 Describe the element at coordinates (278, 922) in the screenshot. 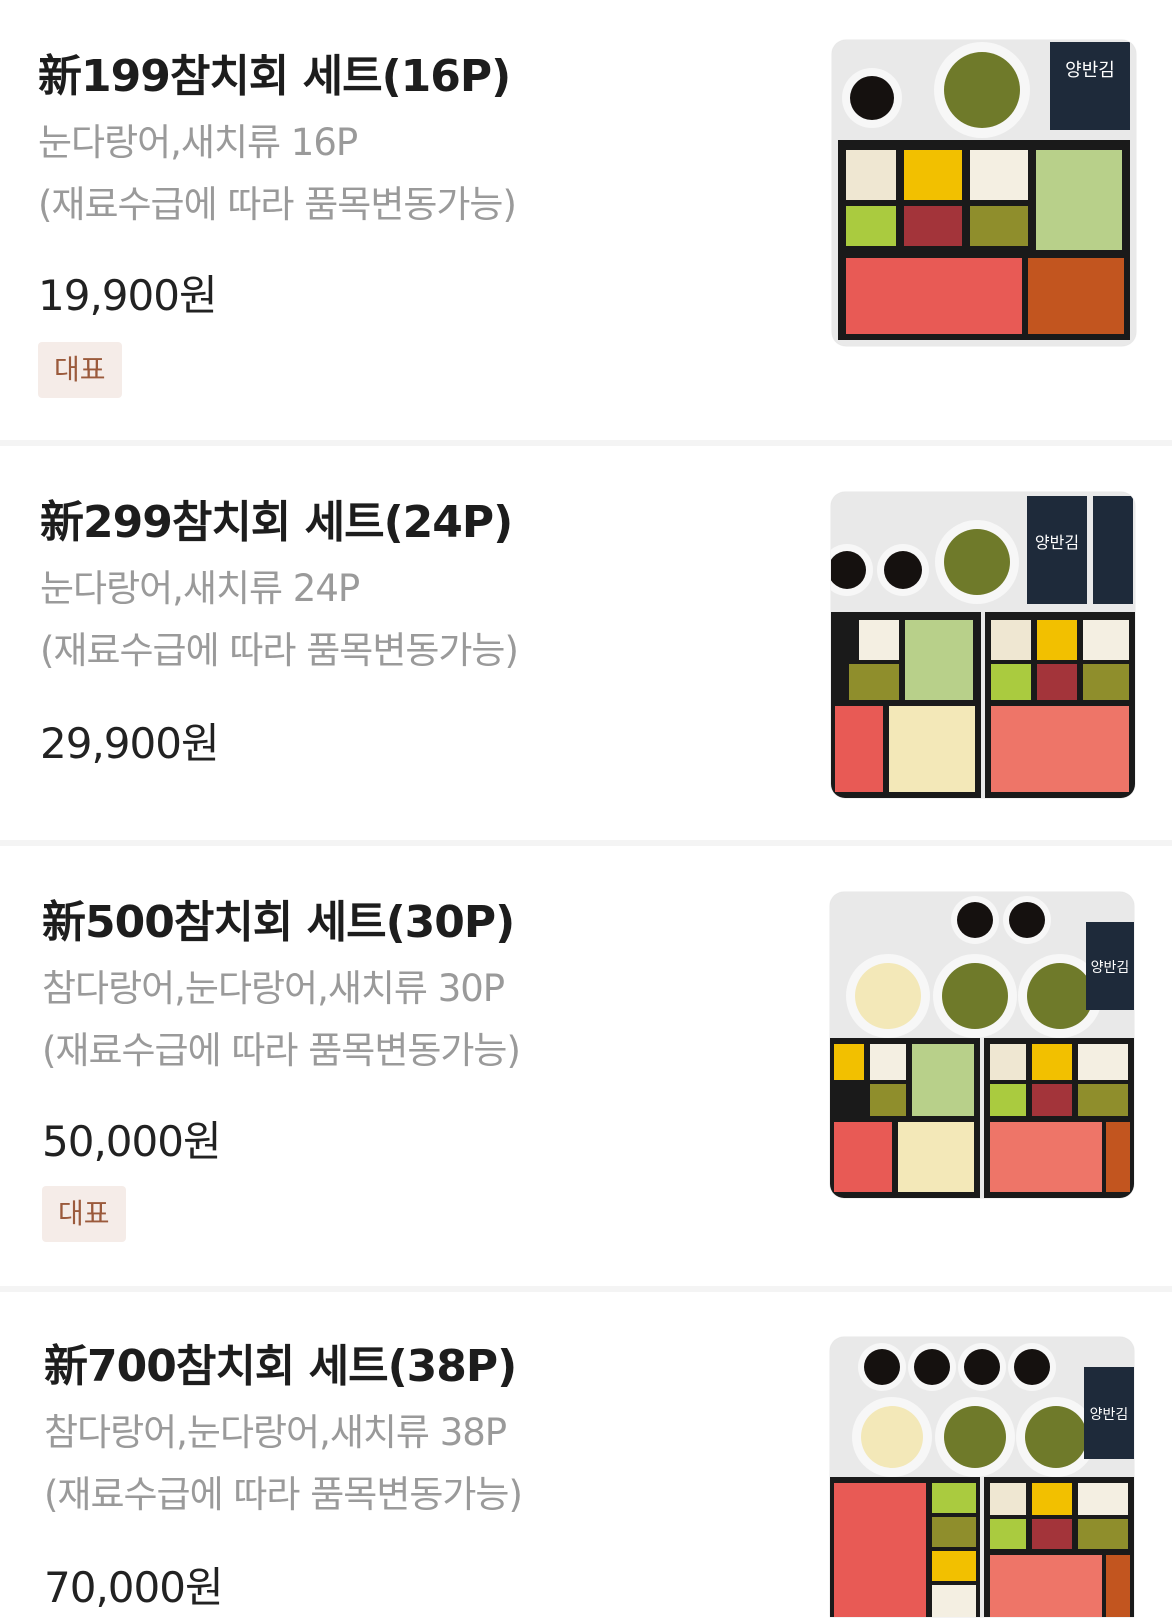

I see `menu-item-name: 新500참치회 세트(30P)` at that location.